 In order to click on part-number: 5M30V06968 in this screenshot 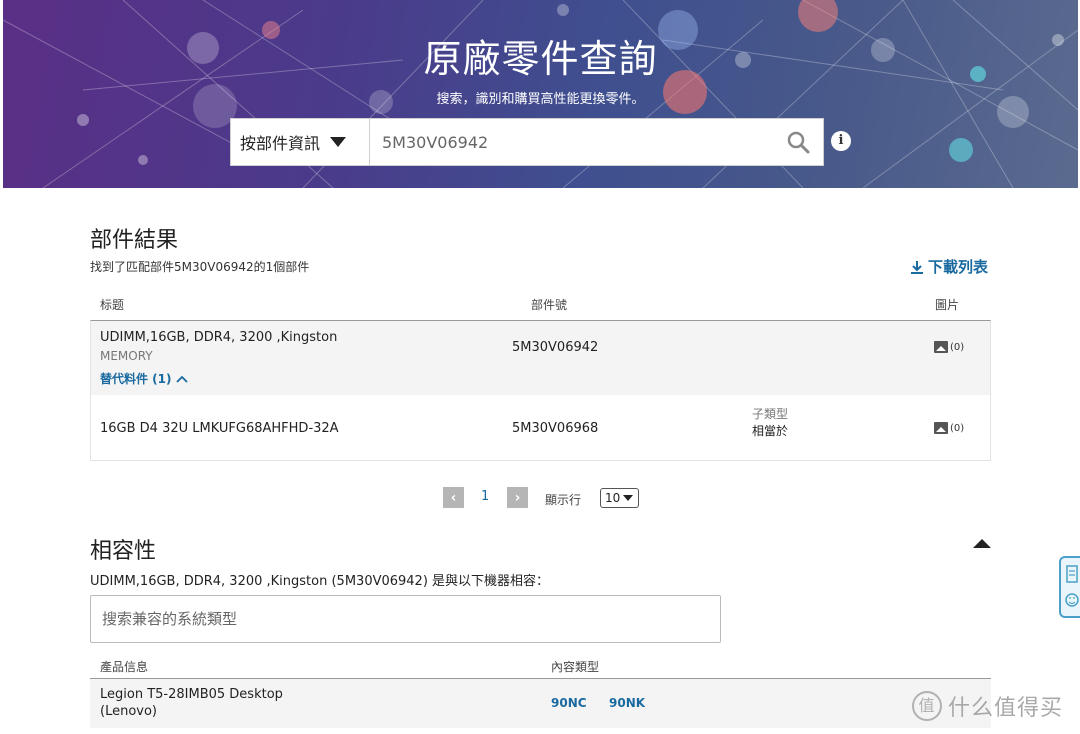, I will do `click(555, 428)`.